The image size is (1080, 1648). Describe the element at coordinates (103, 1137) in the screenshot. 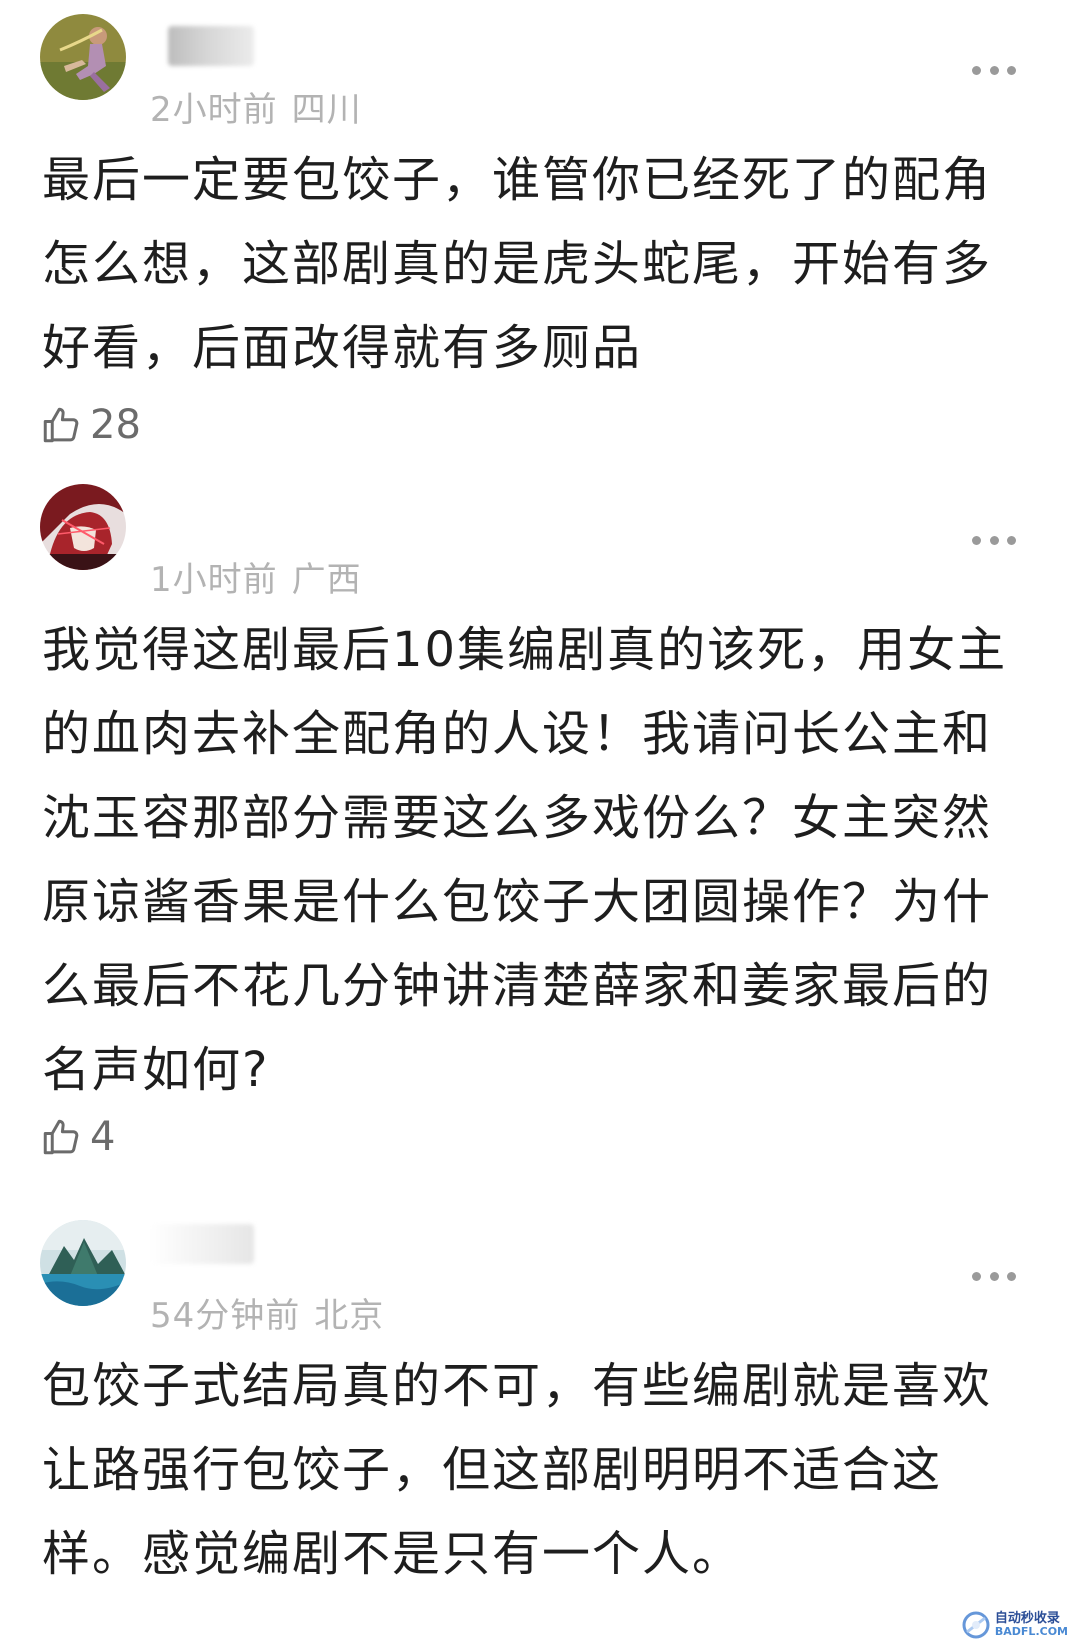

I see `like-count: 4` at that location.